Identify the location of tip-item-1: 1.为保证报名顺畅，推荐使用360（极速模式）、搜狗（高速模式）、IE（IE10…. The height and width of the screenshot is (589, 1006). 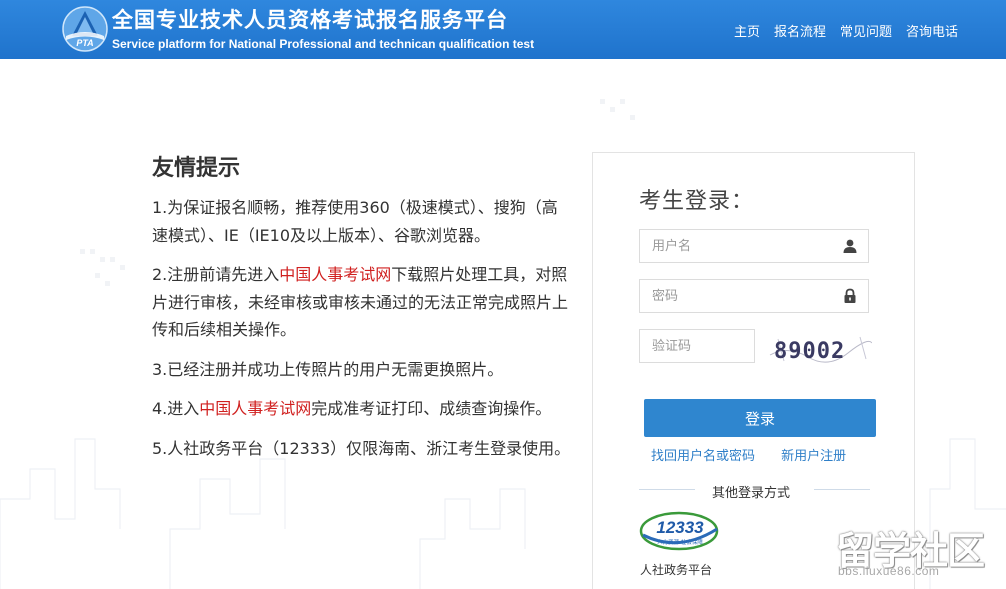
(355, 221).